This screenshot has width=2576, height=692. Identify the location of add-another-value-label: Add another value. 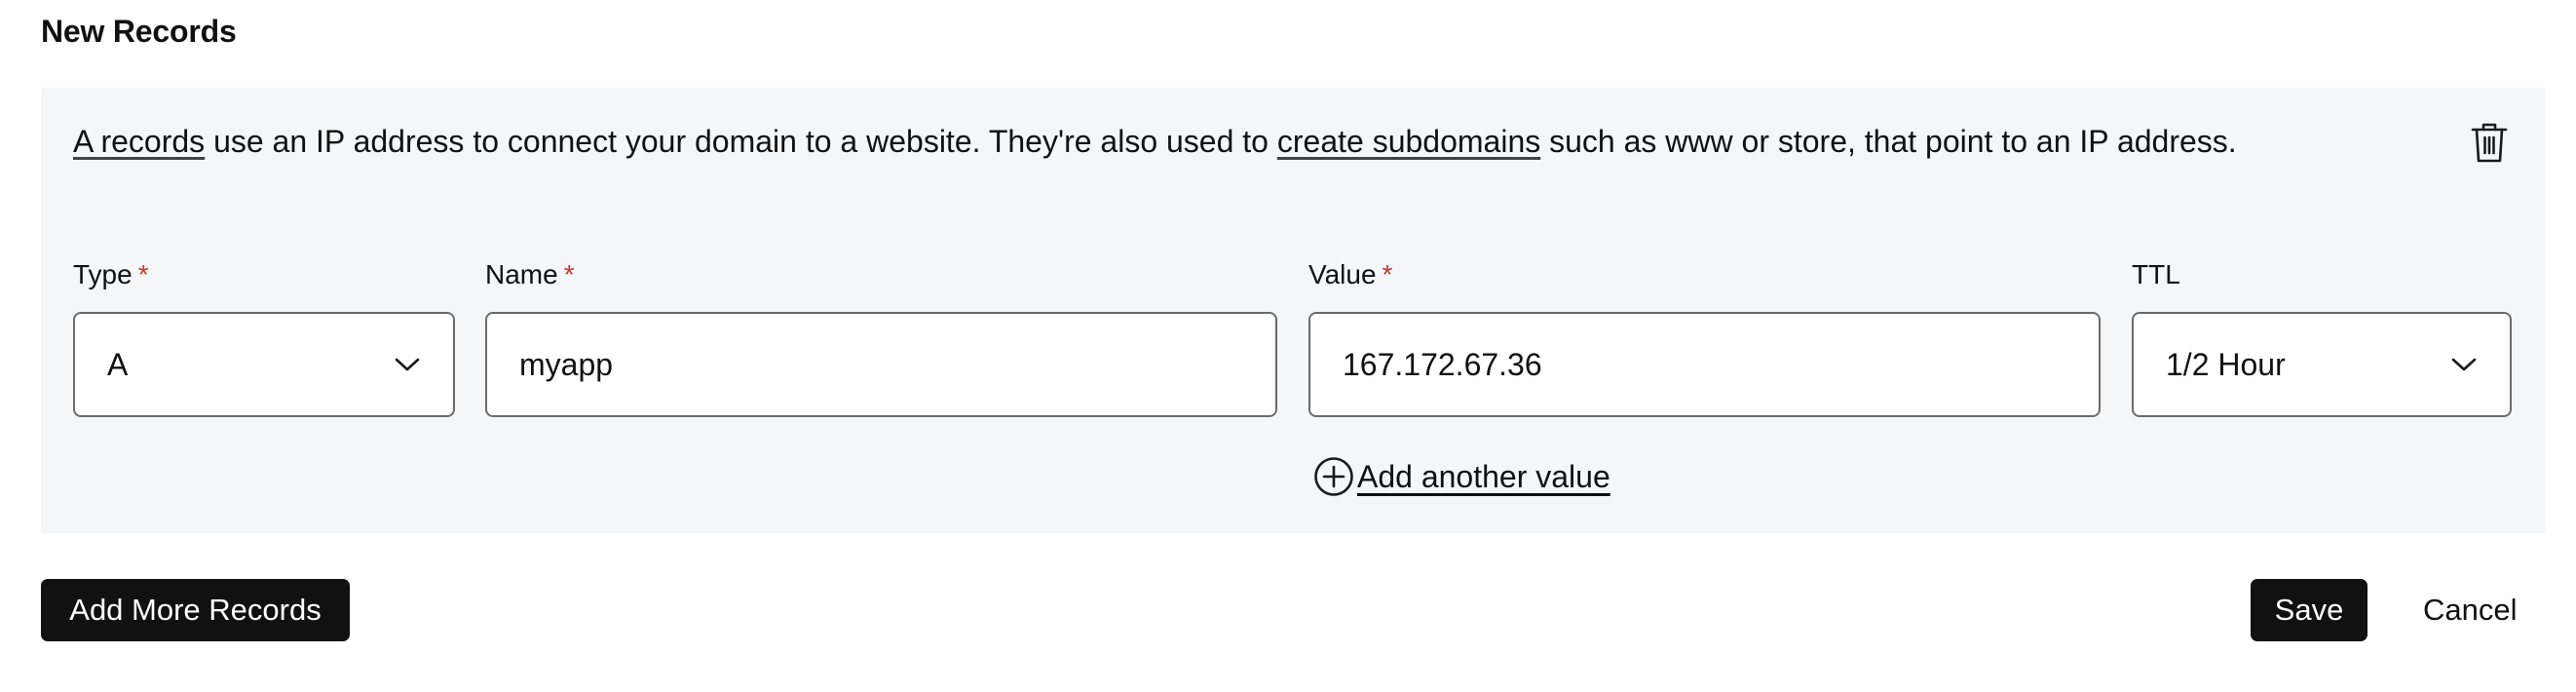
(1483, 476).